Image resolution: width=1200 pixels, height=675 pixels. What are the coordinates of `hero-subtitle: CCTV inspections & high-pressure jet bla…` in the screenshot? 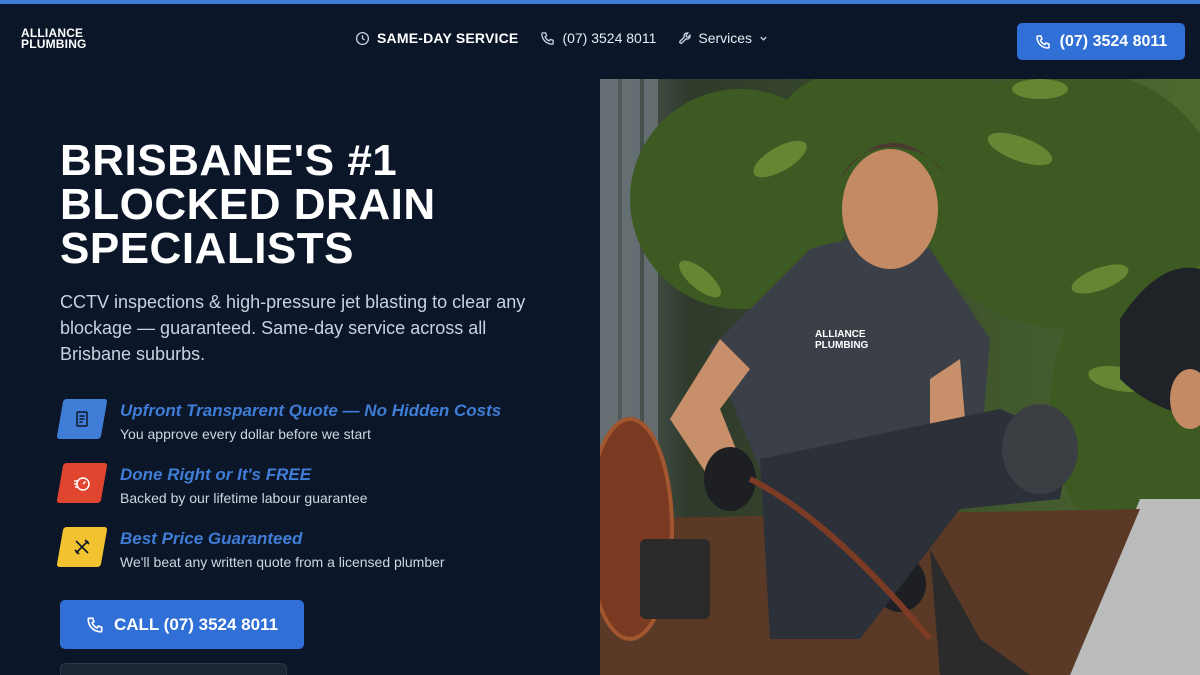 It's located at (293, 328).